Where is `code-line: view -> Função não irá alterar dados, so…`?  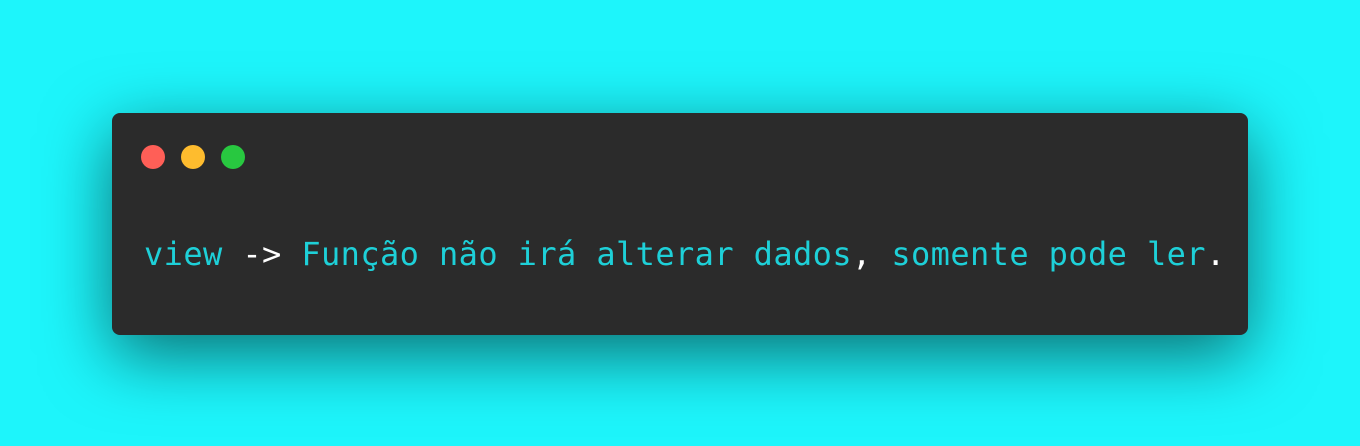 code-line: view -> Função não irá alterar dados, so… is located at coordinates (685, 254).